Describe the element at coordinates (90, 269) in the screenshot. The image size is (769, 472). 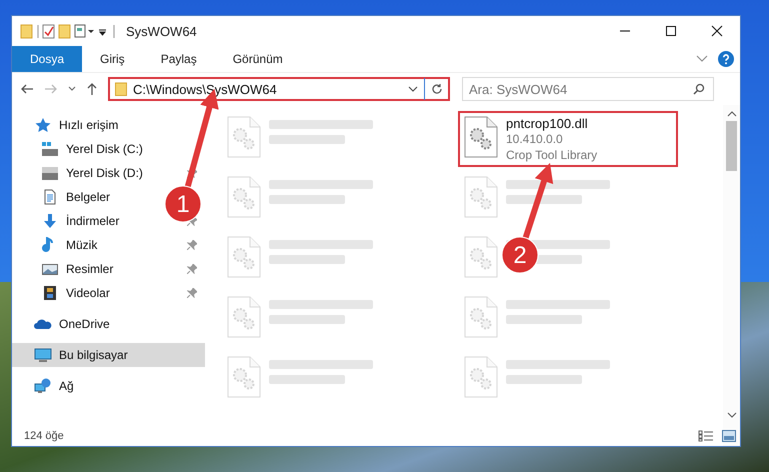
I see `sidebar-label: Resimler` at that location.